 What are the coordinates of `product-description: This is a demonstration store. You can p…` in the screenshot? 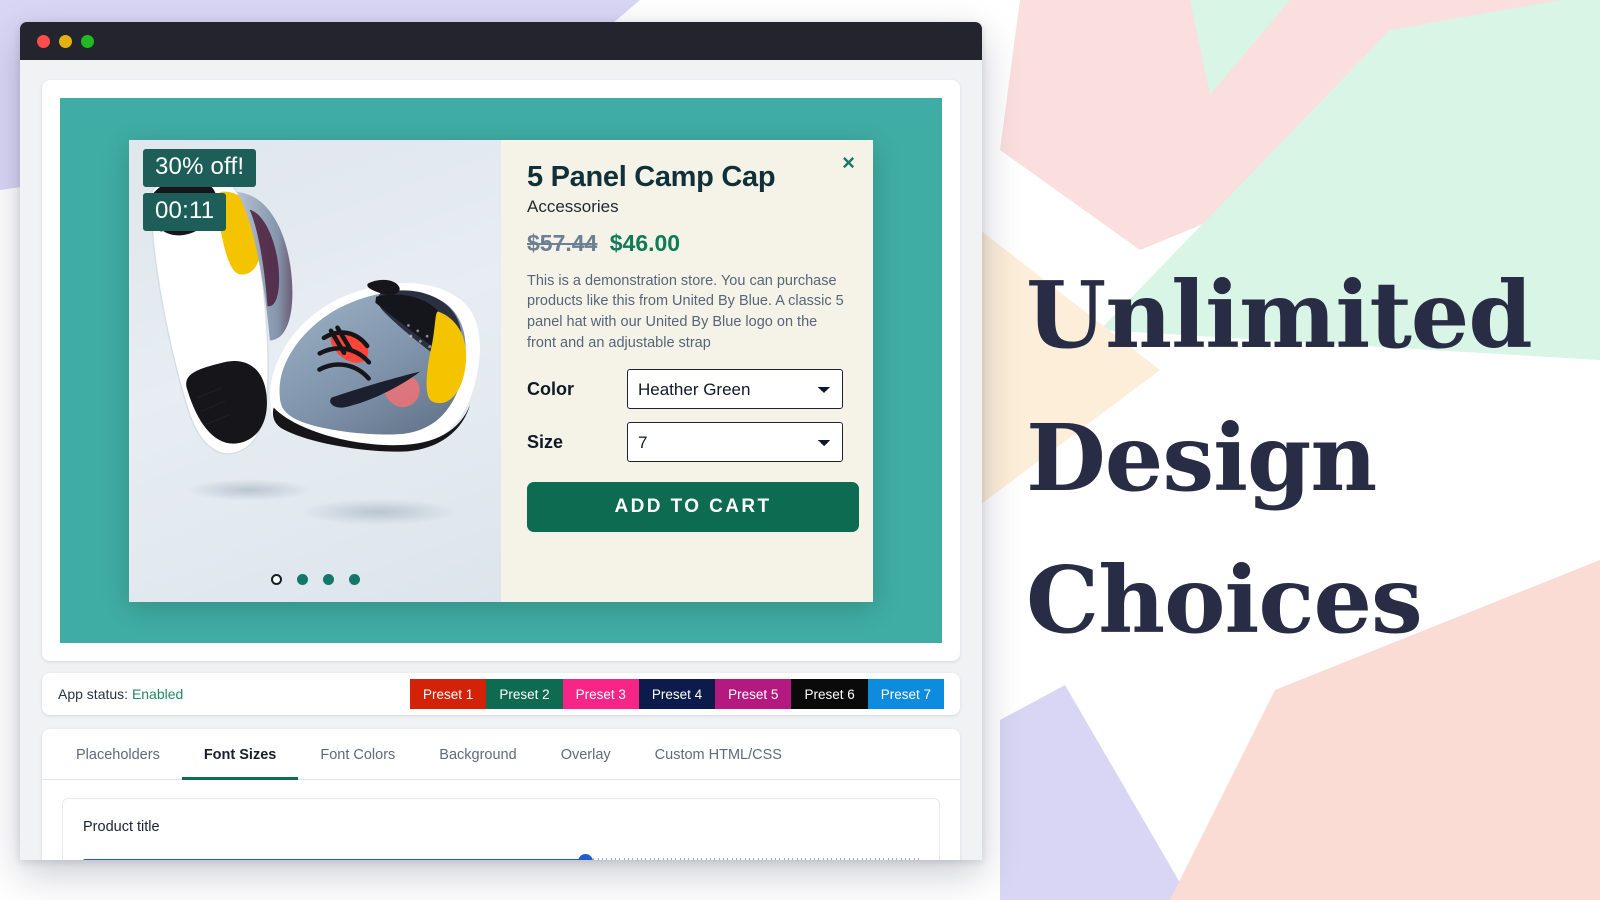 It's located at (685, 311).